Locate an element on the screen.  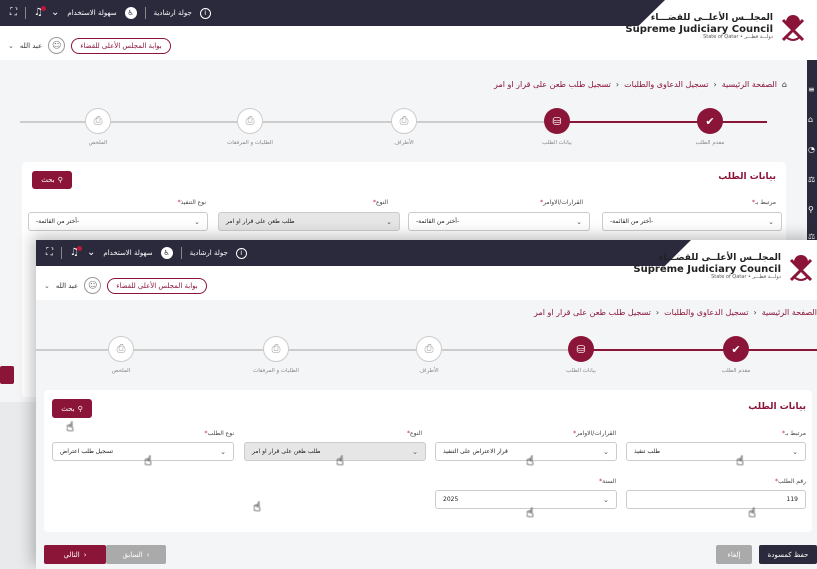
next-button-partial is located at coordinates (7, 375).